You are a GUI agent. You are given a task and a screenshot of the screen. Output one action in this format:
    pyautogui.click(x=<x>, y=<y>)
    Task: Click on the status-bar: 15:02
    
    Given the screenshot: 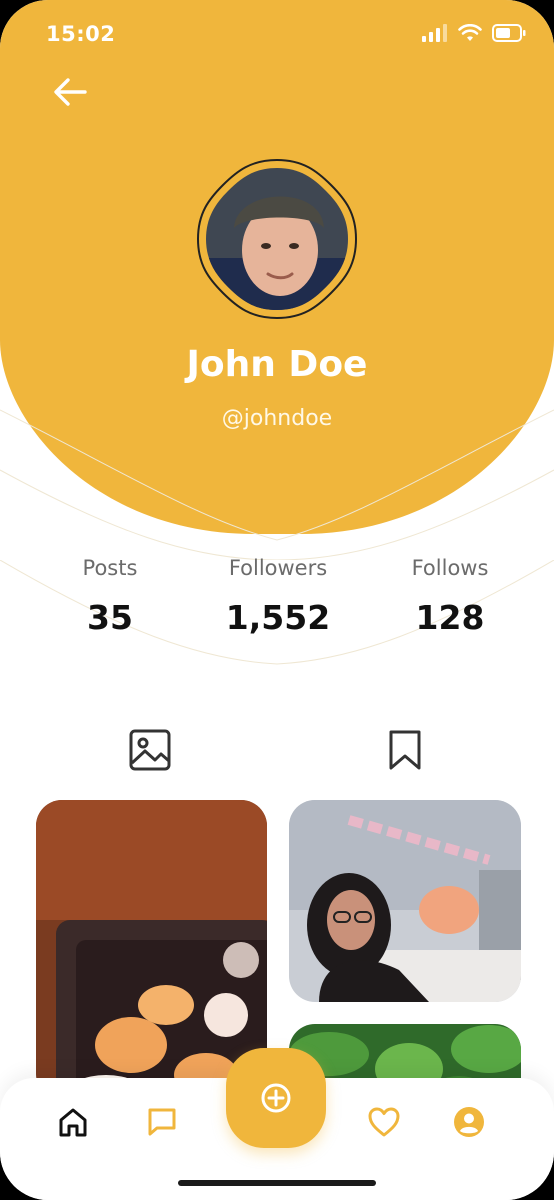 What is the action you would take?
    pyautogui.click(x=277, y=35)
    